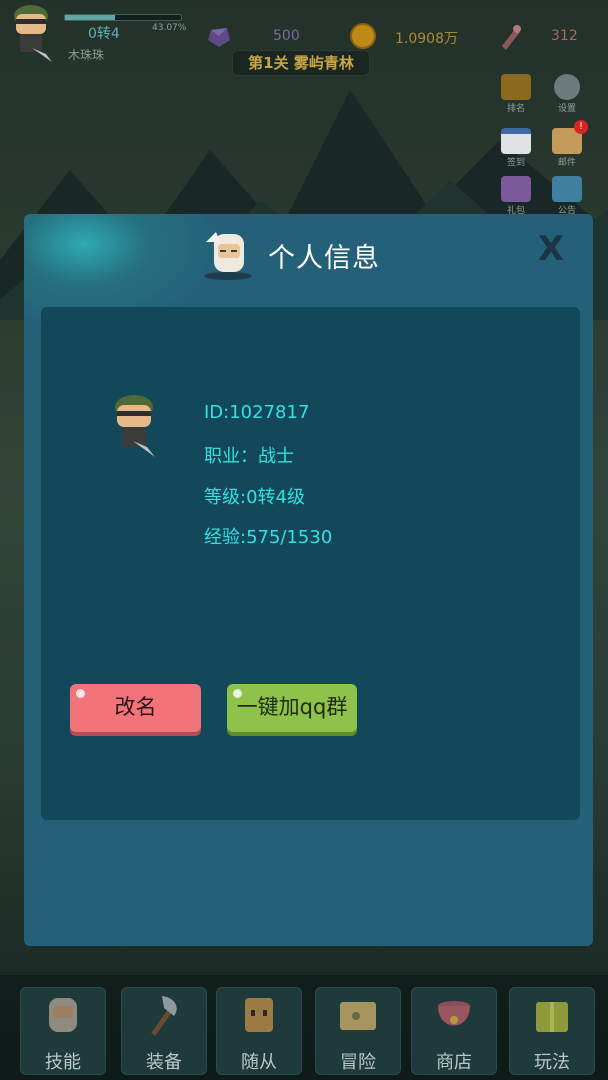 Image resolution: width=608 pixels, height=1080 pixels. Describe the element at coordinates (566, 109) in the screenshot. I see `settings-label: 设置` at that location.